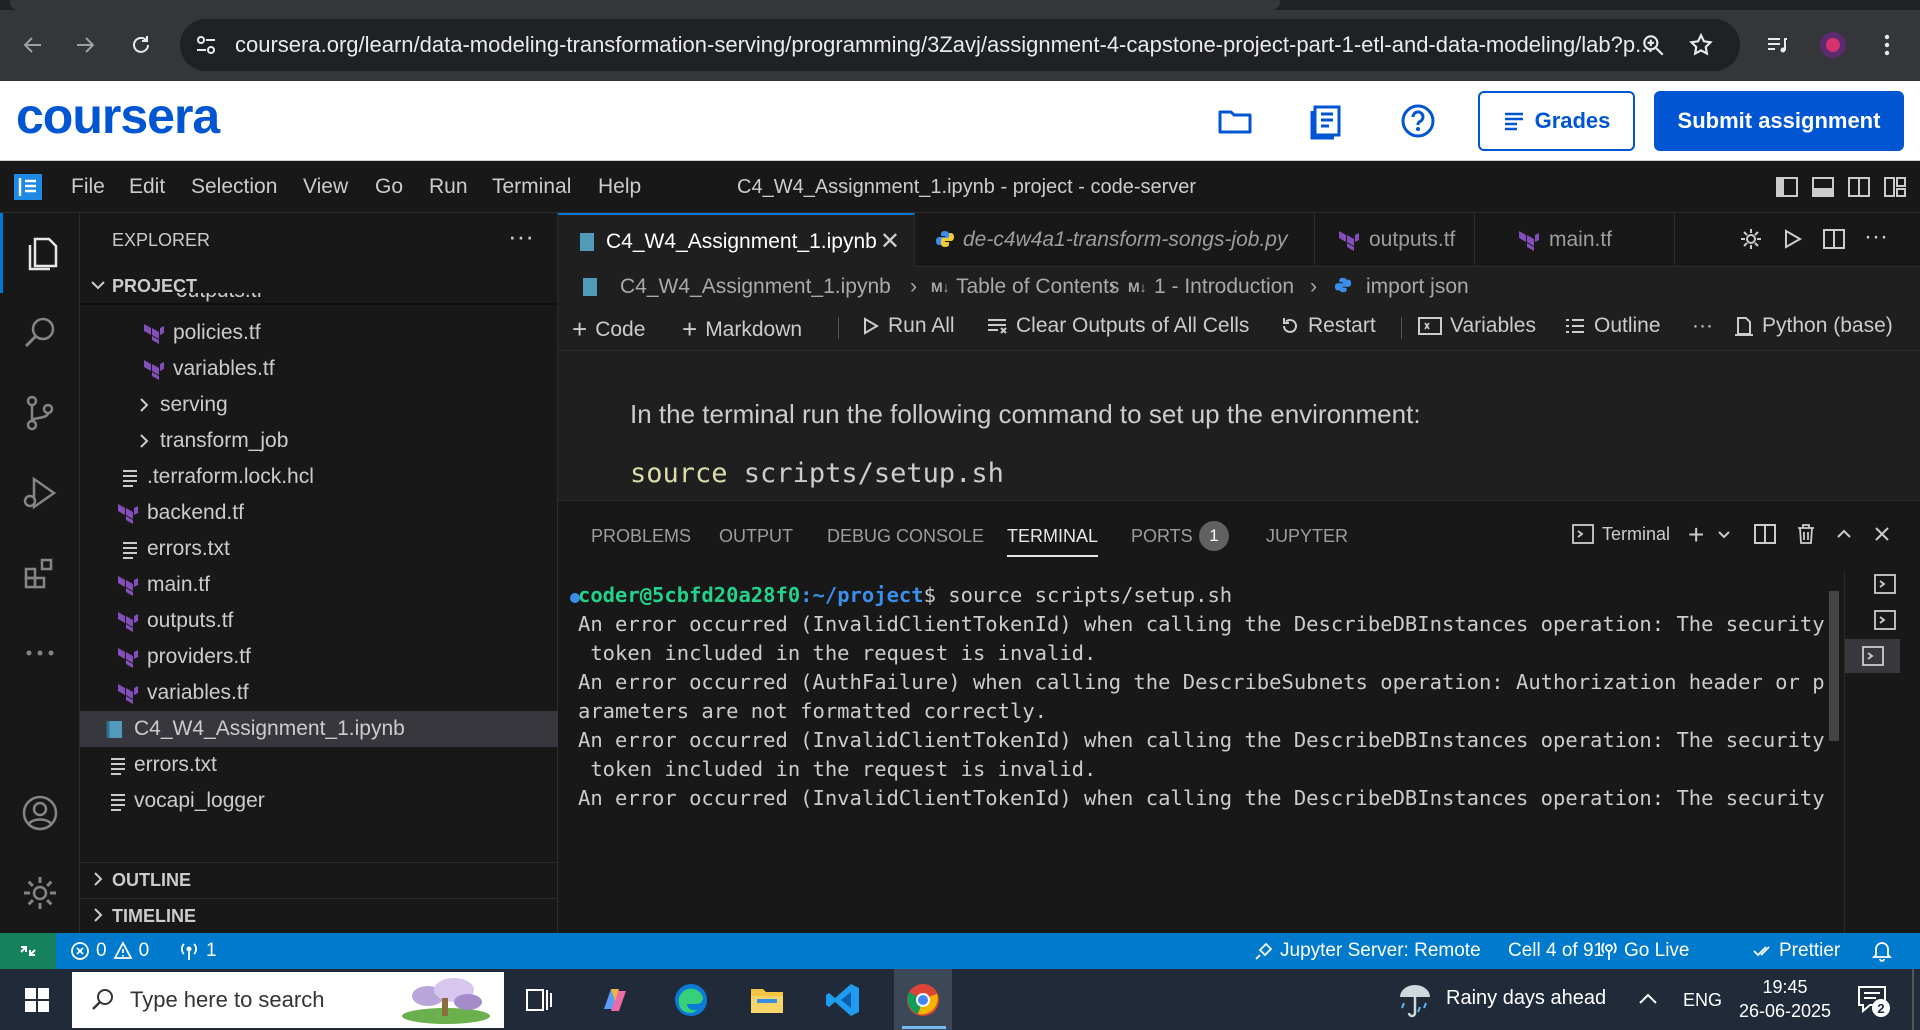 The image size is (1920, 1030). I want to click on breadcrumb-section: 1 - Introduction, so click(1224, 287).